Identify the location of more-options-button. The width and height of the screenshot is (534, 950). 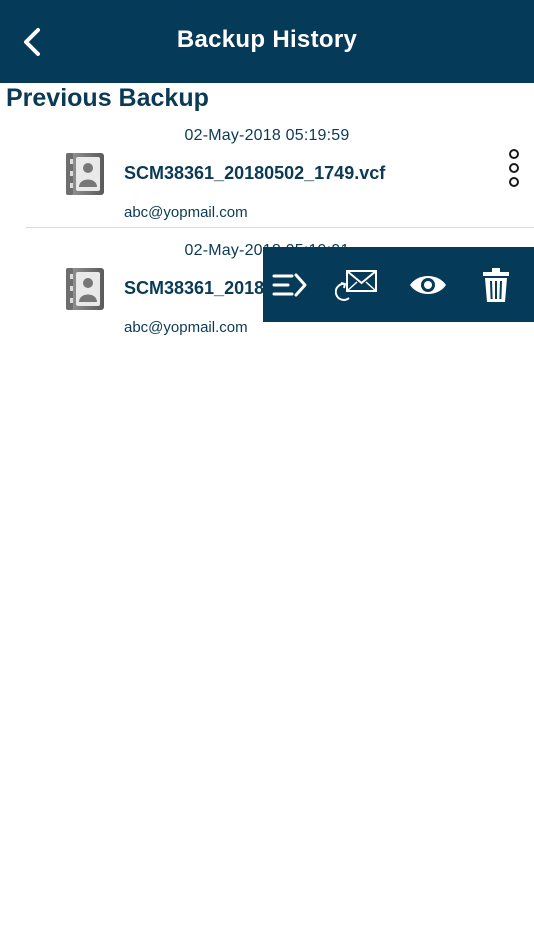
(514, 168).